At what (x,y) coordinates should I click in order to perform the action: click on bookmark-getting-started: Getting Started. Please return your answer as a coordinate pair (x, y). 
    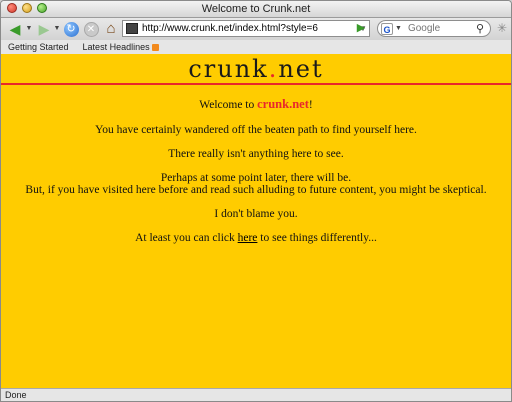
    Looking at the image, I should click on (38, 47).